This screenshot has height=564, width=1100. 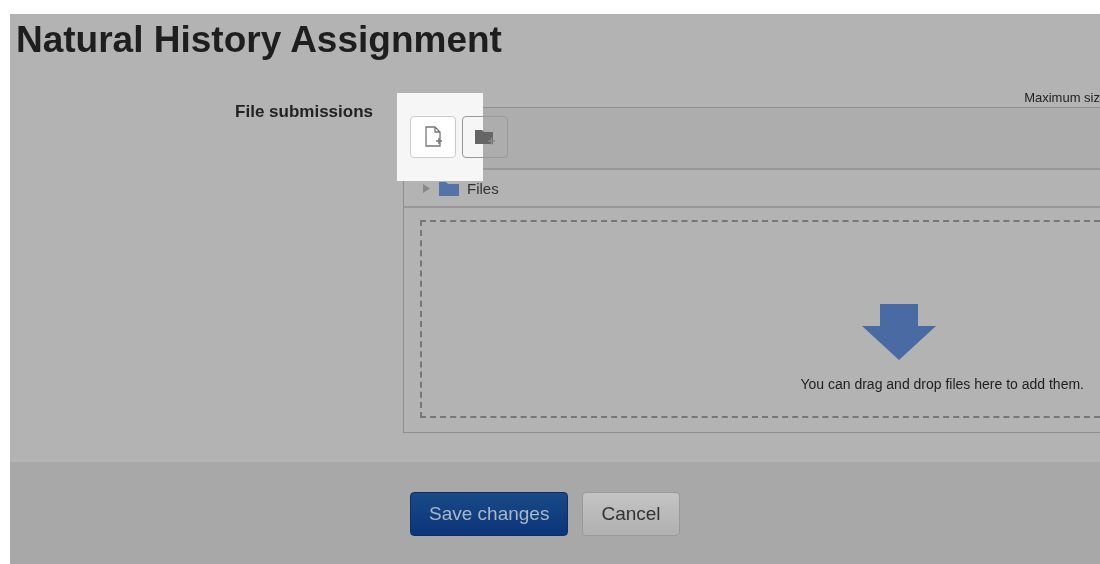 I want to click on add-file-button, so click(x=433, y=137).